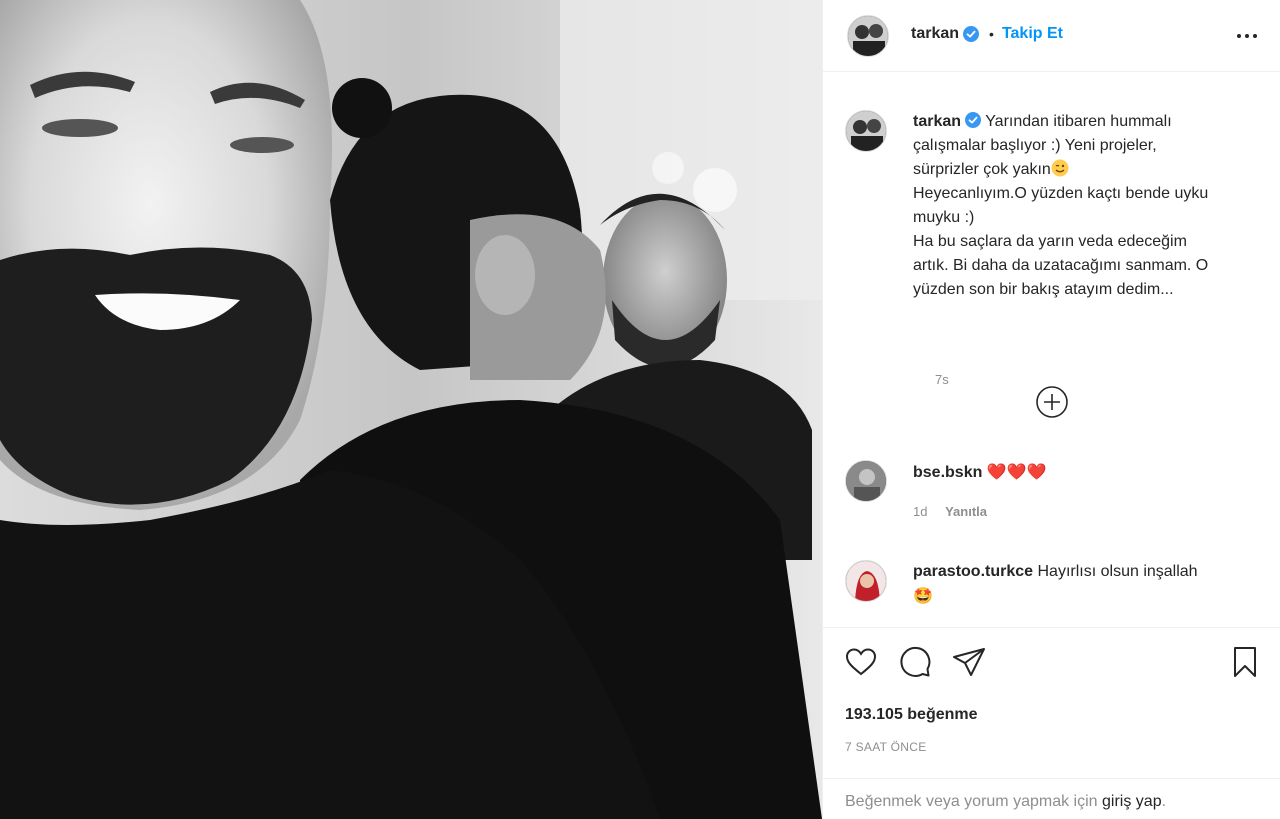 Image resolution: width=1280 pixels, height=819 pixels. What do you see at coordinates (1164, 801) in the screenshot?
I see `login-prompt-suffix: .` at bounding box center [1164, 801].